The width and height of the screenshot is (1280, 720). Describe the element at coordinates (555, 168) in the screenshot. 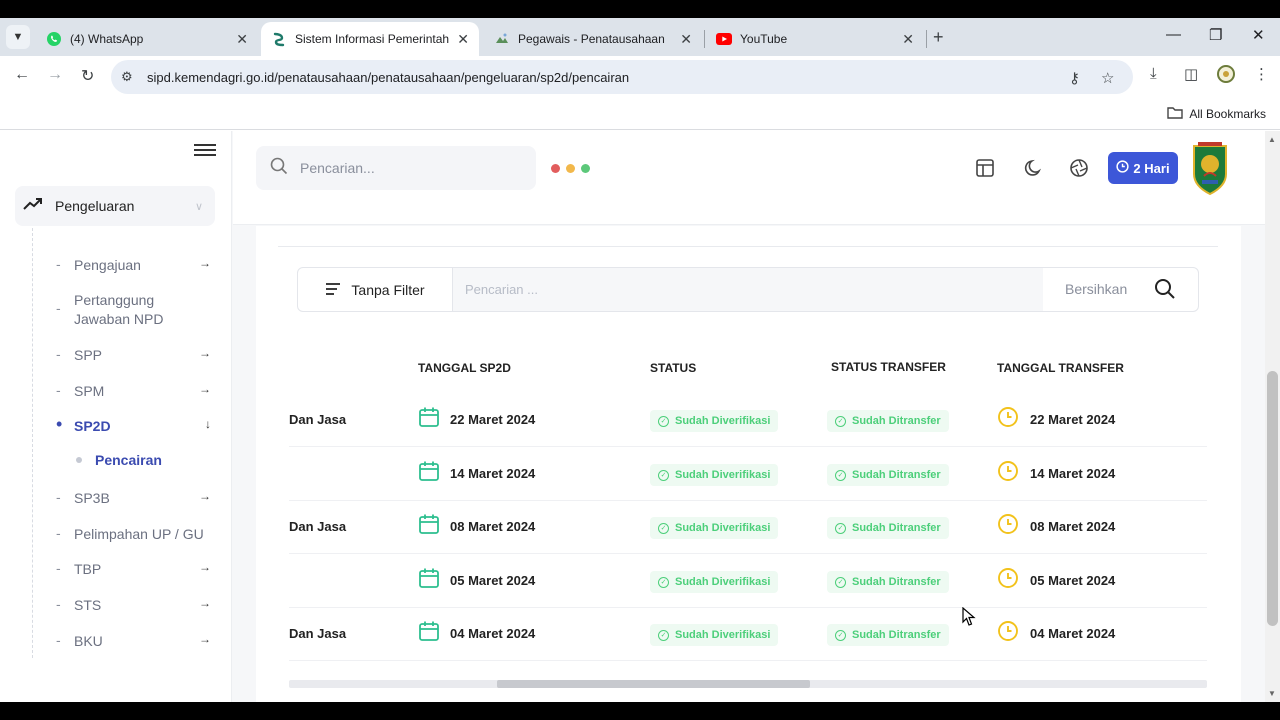

I see `red-dot` at that location.